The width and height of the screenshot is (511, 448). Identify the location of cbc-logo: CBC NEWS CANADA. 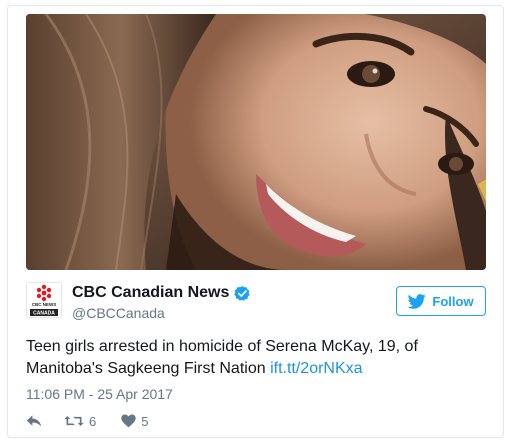
(44, 300).